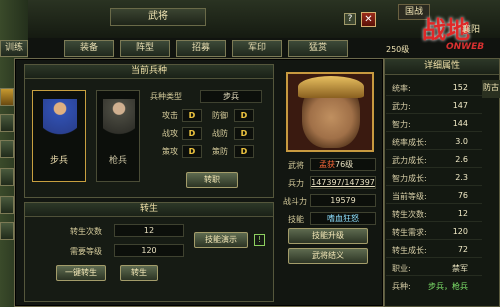  What do you see at coordinates (149, 230) in the screenshot?
I see `rebirth-times-value: 12` at bounding box center [149, 230].